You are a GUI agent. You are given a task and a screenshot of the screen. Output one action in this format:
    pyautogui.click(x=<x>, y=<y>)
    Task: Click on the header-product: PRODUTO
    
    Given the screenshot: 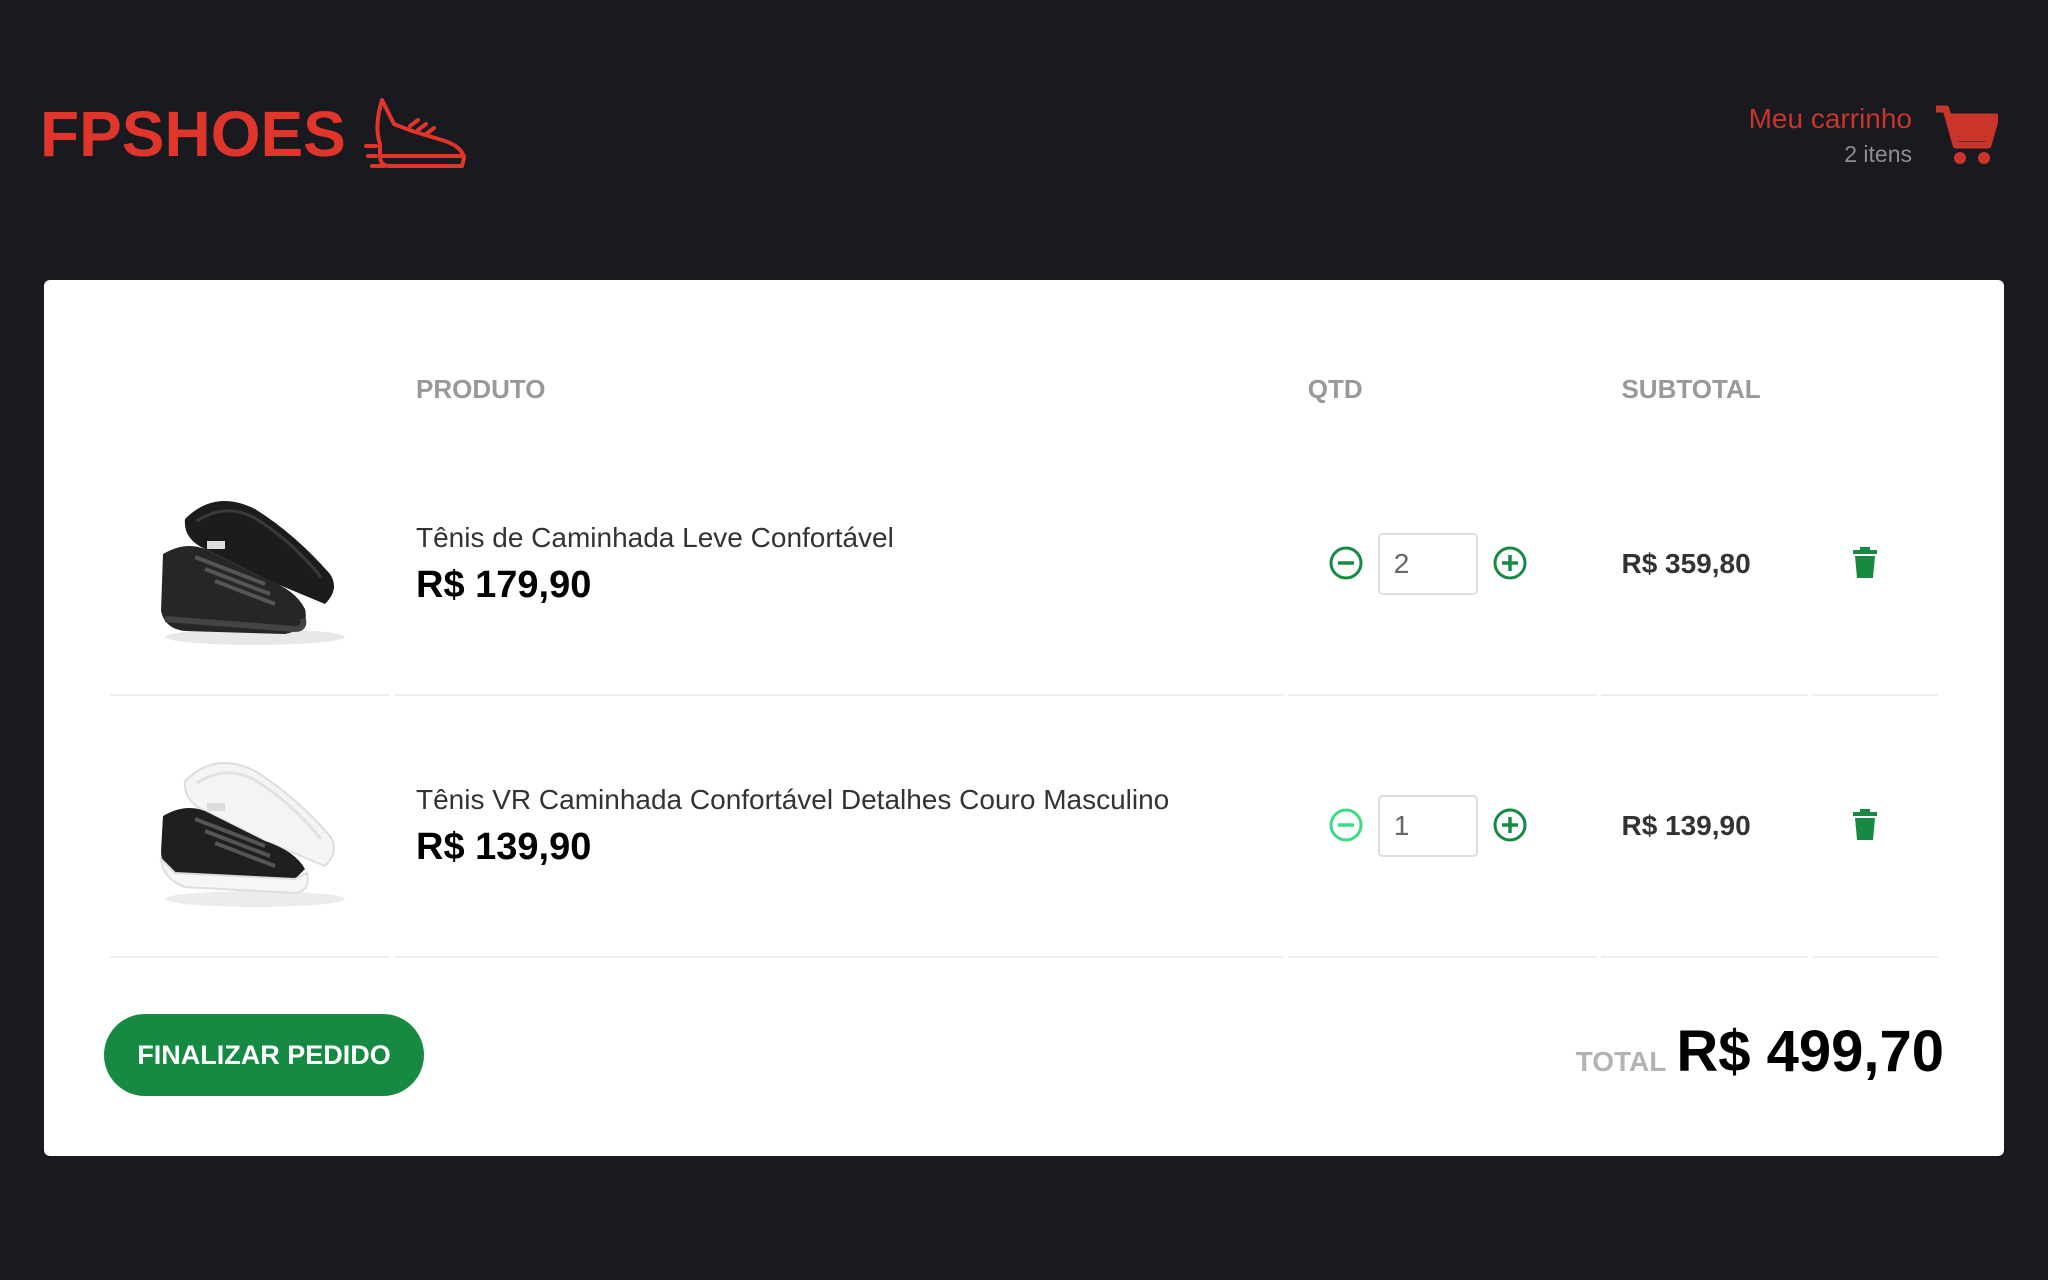 What is the action you would take?
    pyautogui.click(x=481, y=389)
    